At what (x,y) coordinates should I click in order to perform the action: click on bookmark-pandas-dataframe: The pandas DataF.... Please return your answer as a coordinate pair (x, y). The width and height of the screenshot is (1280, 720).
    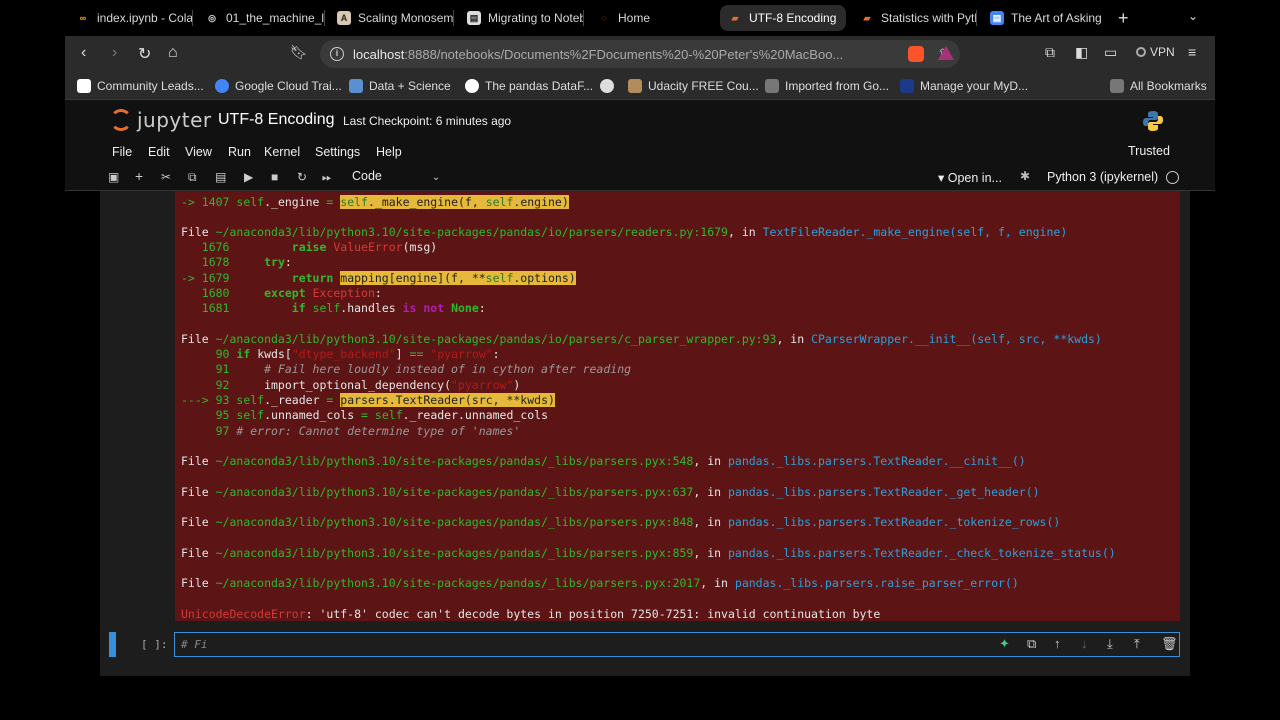
    Looking at the image, I should click on (529, 86).